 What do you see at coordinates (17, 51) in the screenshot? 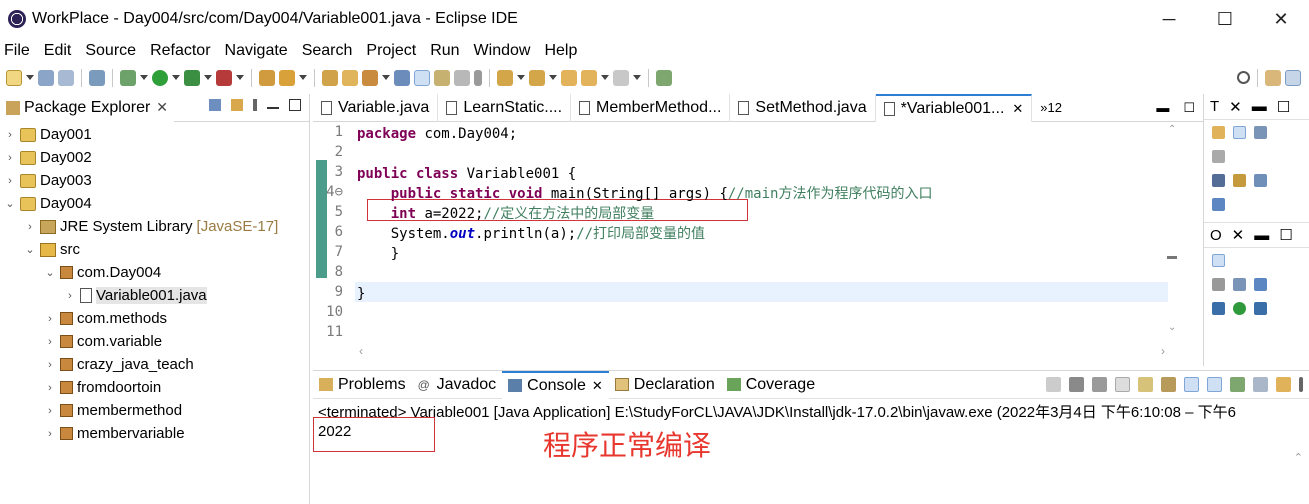
I see `menu-file: File` at bounding box center [17, 51].